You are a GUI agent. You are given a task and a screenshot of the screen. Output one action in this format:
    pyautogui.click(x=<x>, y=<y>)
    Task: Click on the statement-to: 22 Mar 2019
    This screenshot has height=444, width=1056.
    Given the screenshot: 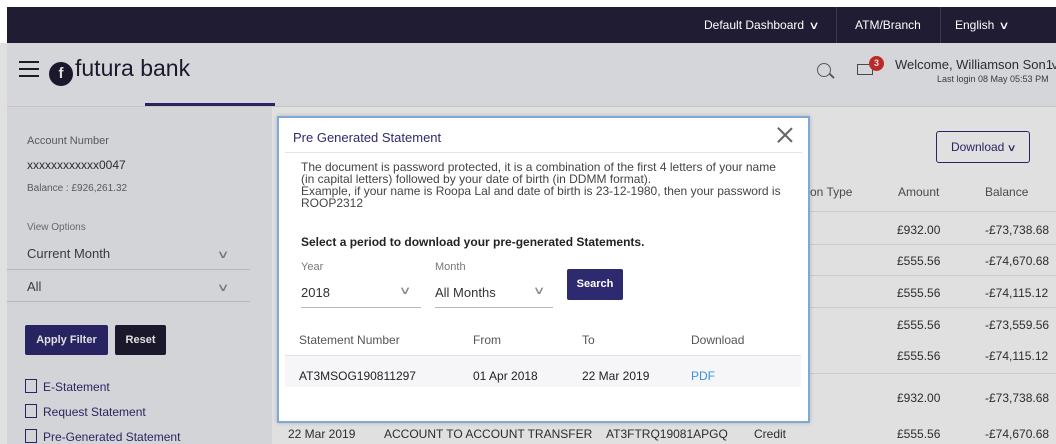 What is the action you would take?
    pyautogui.click(x=616, y=376)
    